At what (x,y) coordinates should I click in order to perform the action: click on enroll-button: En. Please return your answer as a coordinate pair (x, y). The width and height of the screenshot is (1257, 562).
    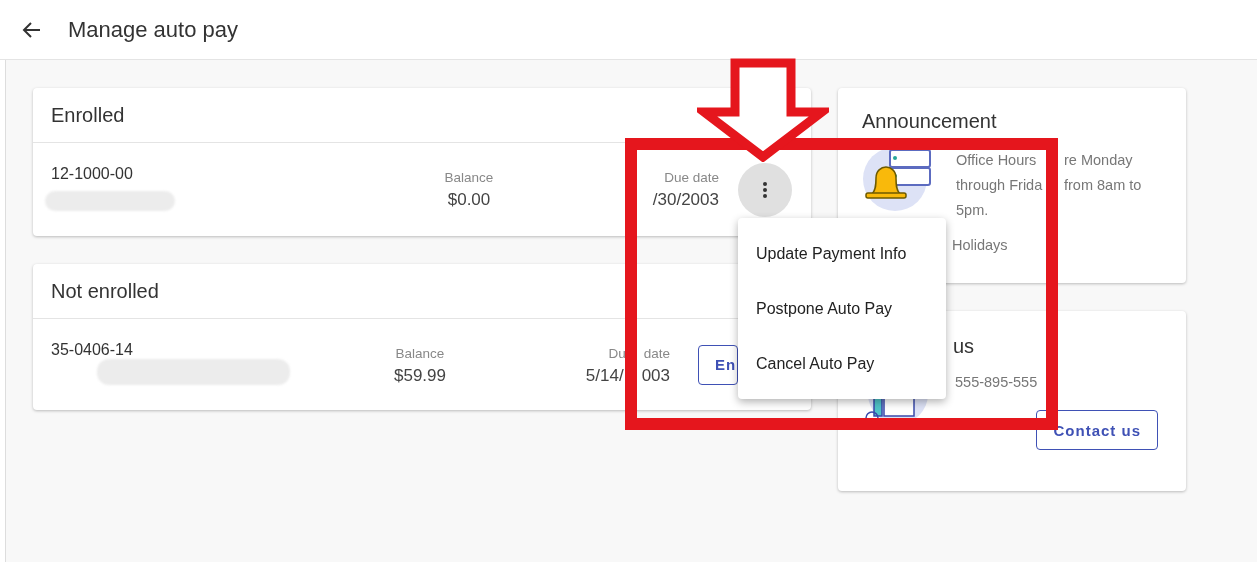
    Looking at the image, I should click on (718, 364).